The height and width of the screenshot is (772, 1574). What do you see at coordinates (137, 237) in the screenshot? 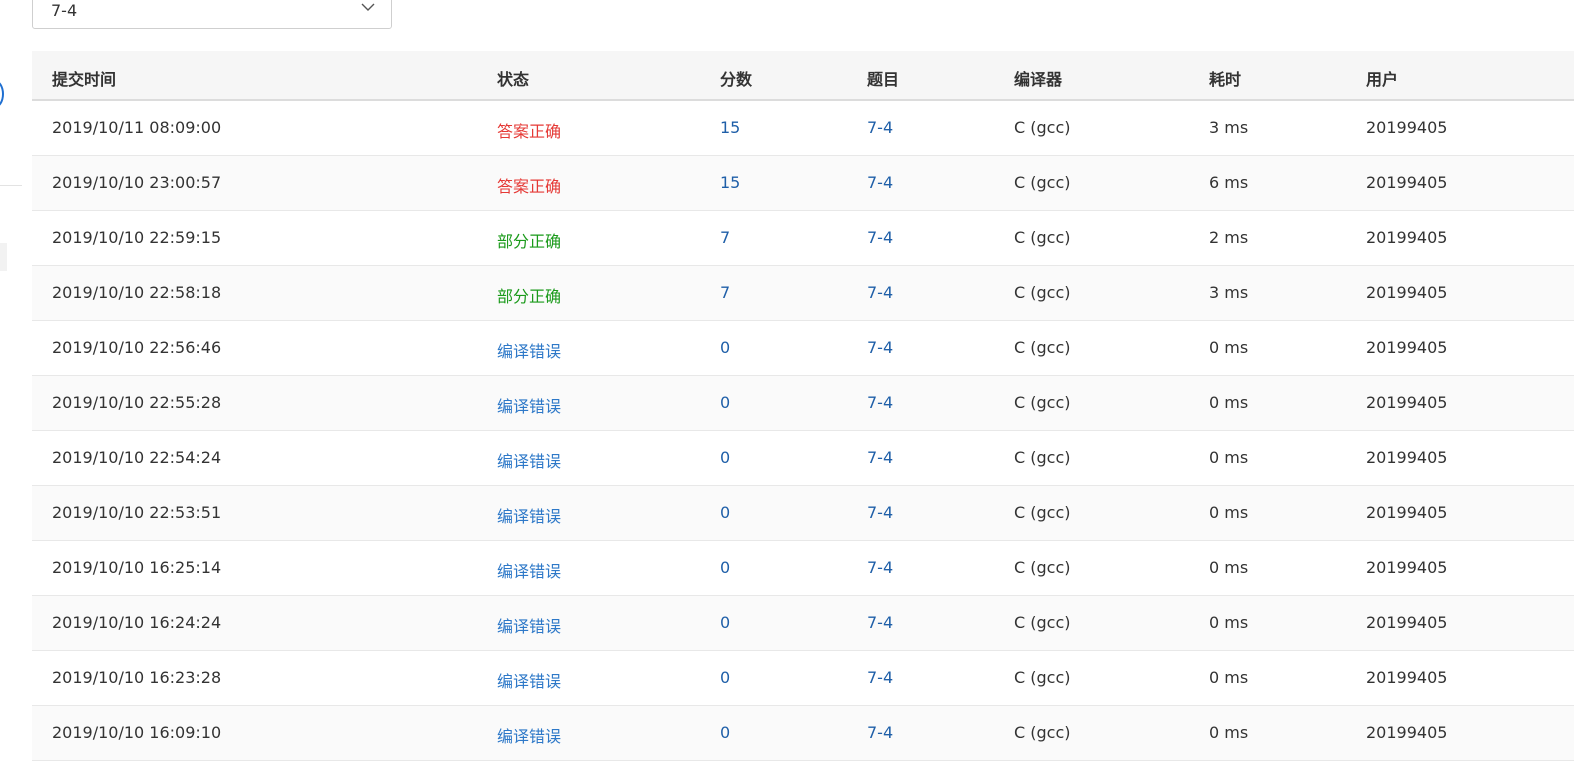
I see `cell-submit-time: 2019/10/10 22:59:15` at bounding box center [137, 237].